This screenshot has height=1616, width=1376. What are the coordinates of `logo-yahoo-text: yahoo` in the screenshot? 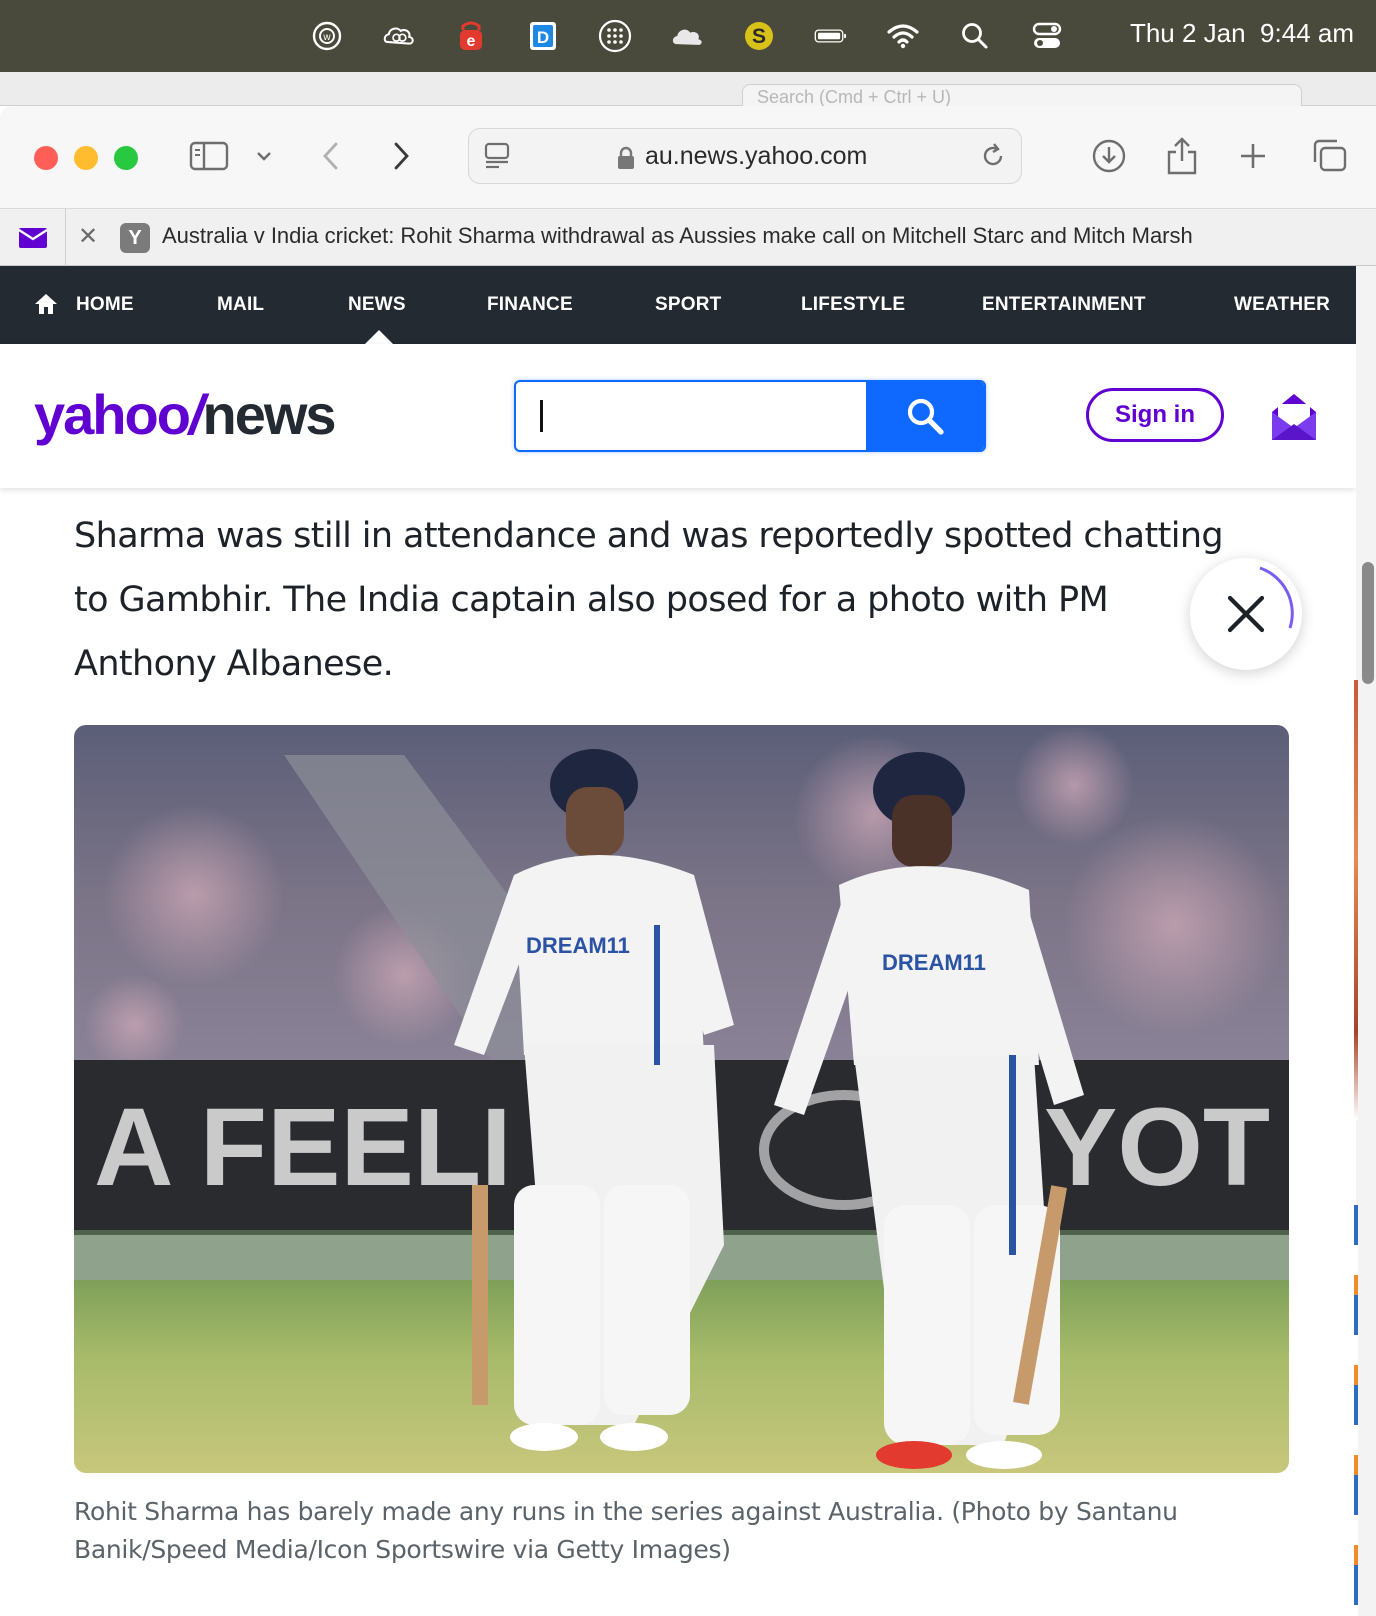 It's located at (112, 414).